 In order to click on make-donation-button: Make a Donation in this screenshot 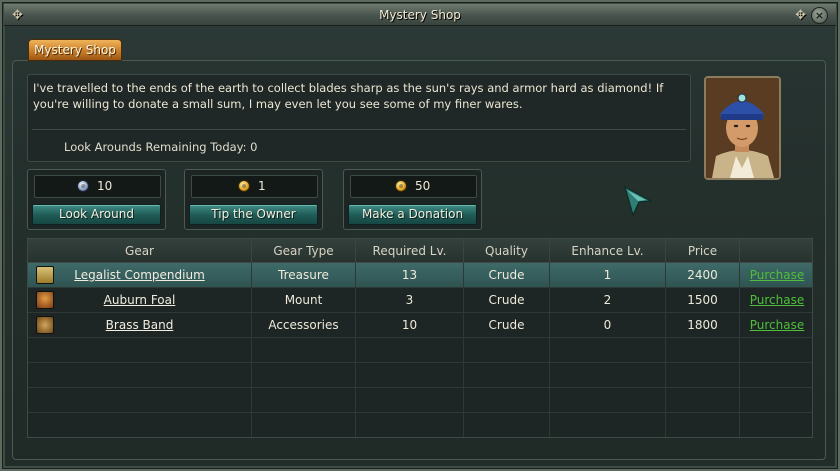, I will do `click(412, 214)`.